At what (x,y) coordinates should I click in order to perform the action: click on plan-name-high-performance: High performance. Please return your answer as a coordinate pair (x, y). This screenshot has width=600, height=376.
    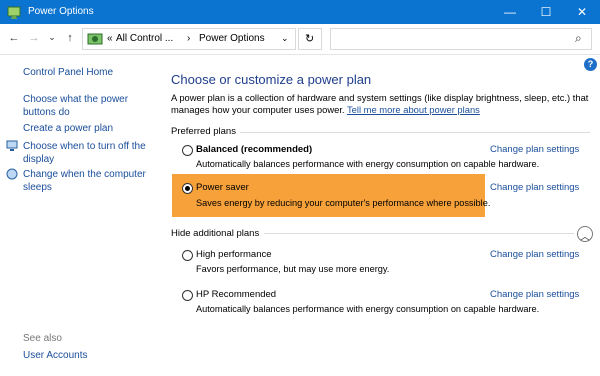
    Looking at the image, I should click on (234, 254).